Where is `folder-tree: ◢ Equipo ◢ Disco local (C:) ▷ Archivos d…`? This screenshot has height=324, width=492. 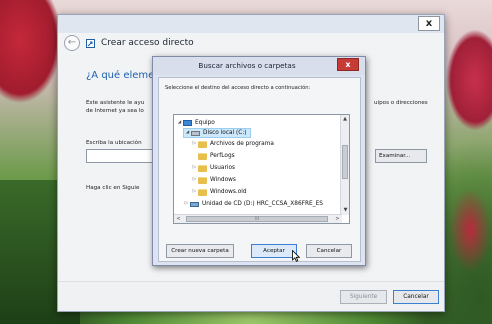
folder-tree: ◢ Equipo ◢ Disco local (C:) ▷ Archivos d… is located at coordinates (261, 169).